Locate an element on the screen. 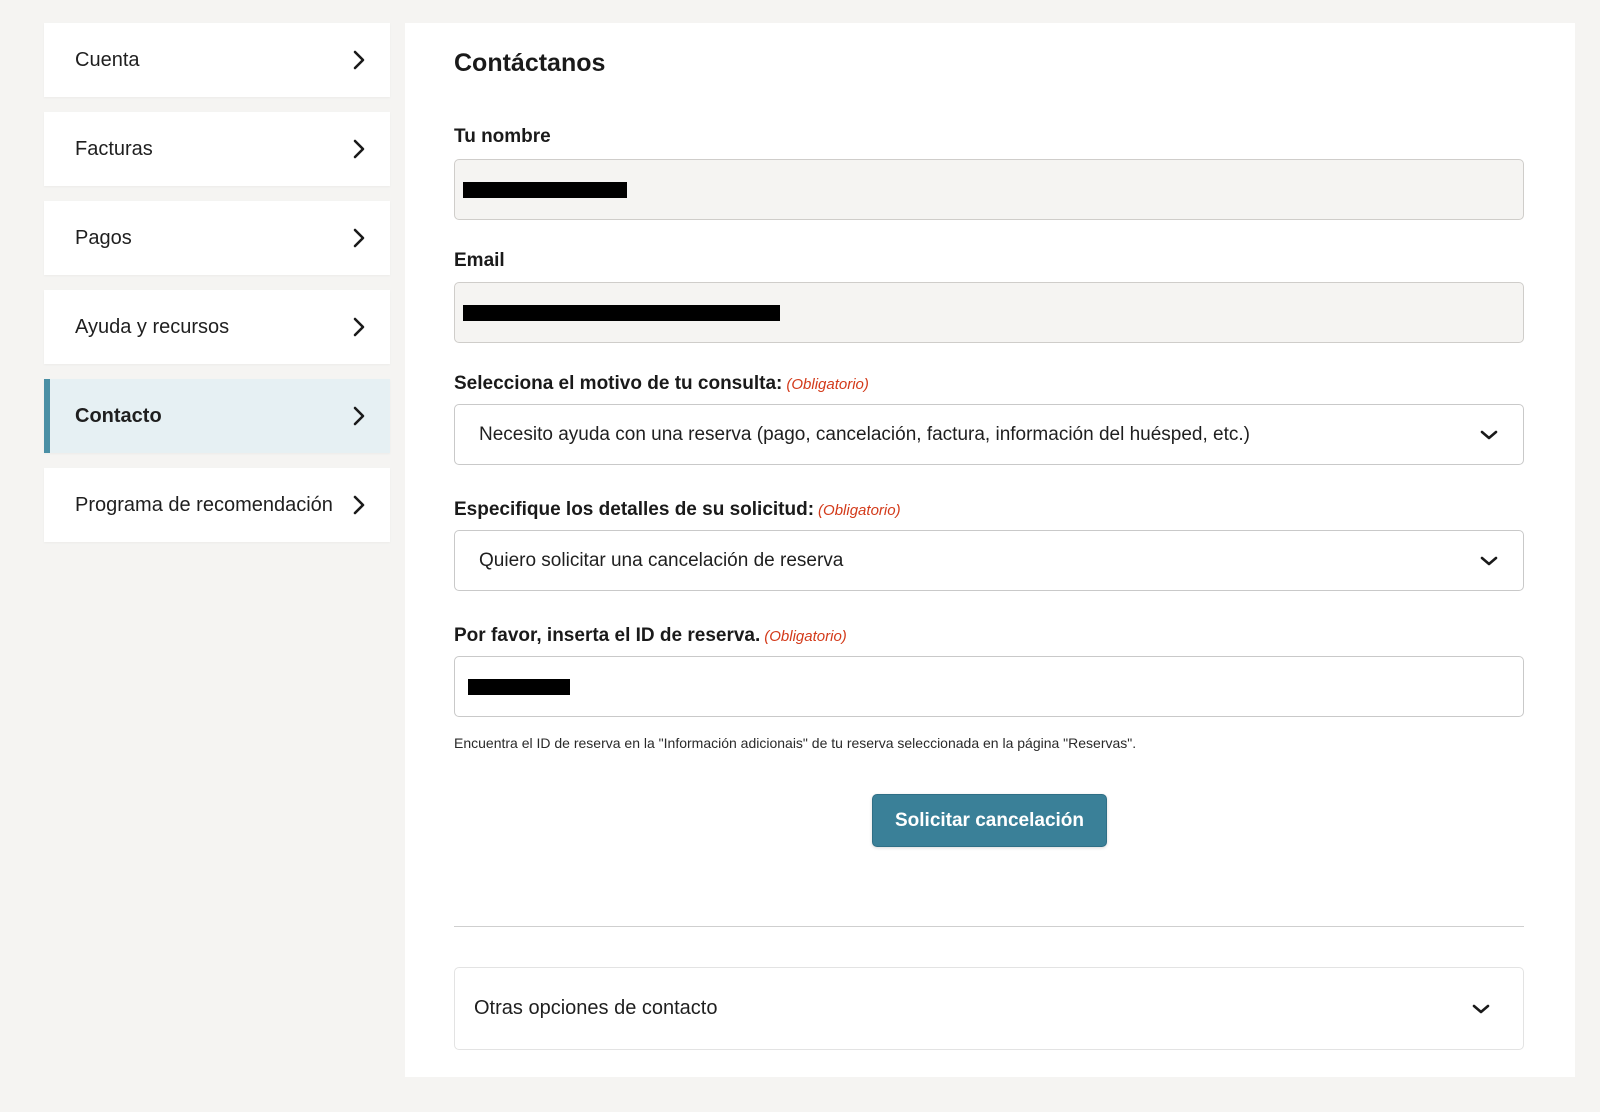 The image size is (1600, 1112). accordion-label: Otras opciones de contacto is located at coordinates (596, 1008).